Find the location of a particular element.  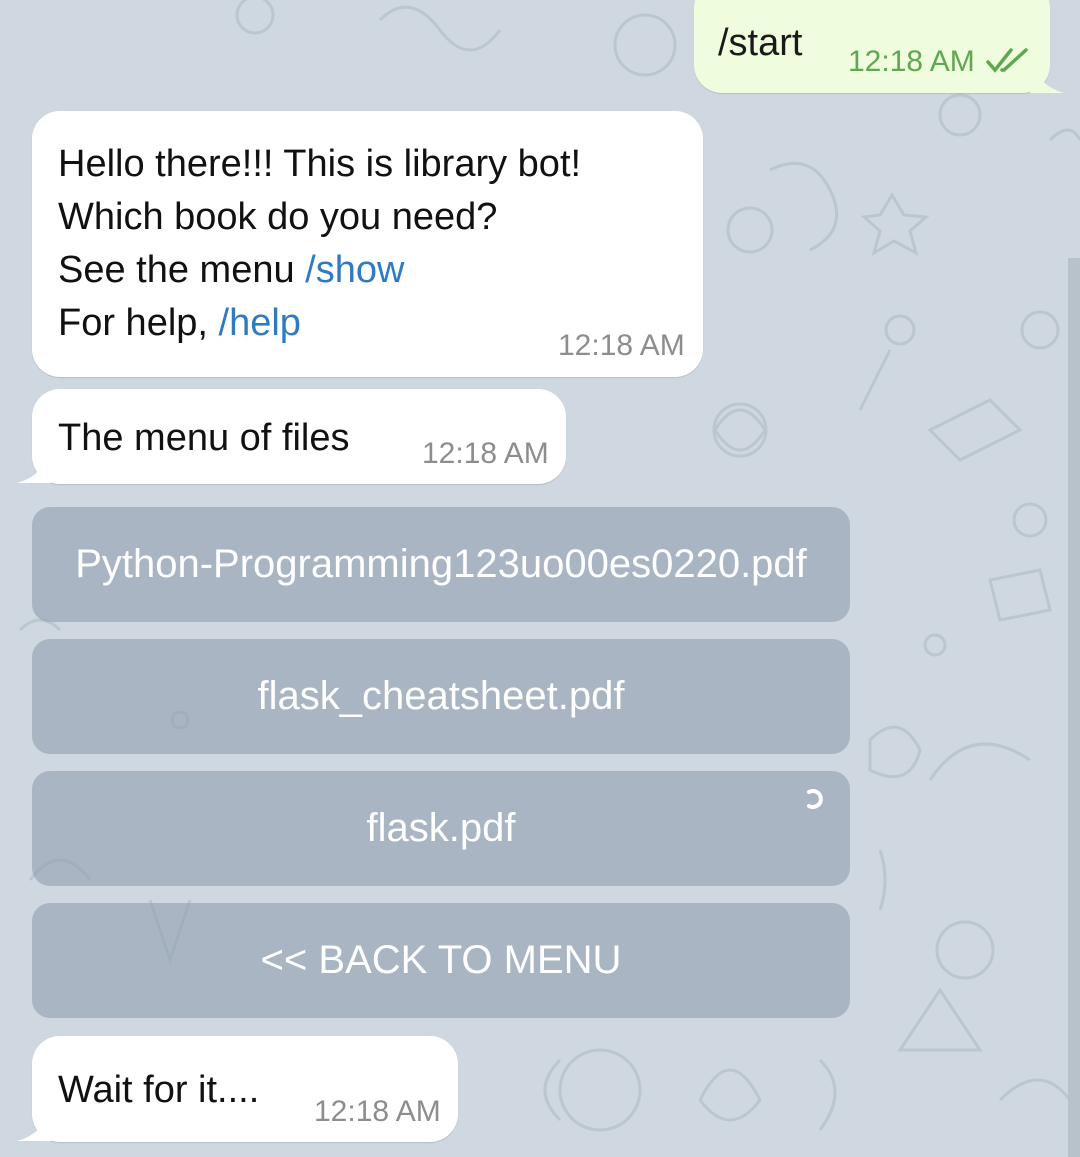

button-label: flask.pdf is located at coordinates (441, 828).